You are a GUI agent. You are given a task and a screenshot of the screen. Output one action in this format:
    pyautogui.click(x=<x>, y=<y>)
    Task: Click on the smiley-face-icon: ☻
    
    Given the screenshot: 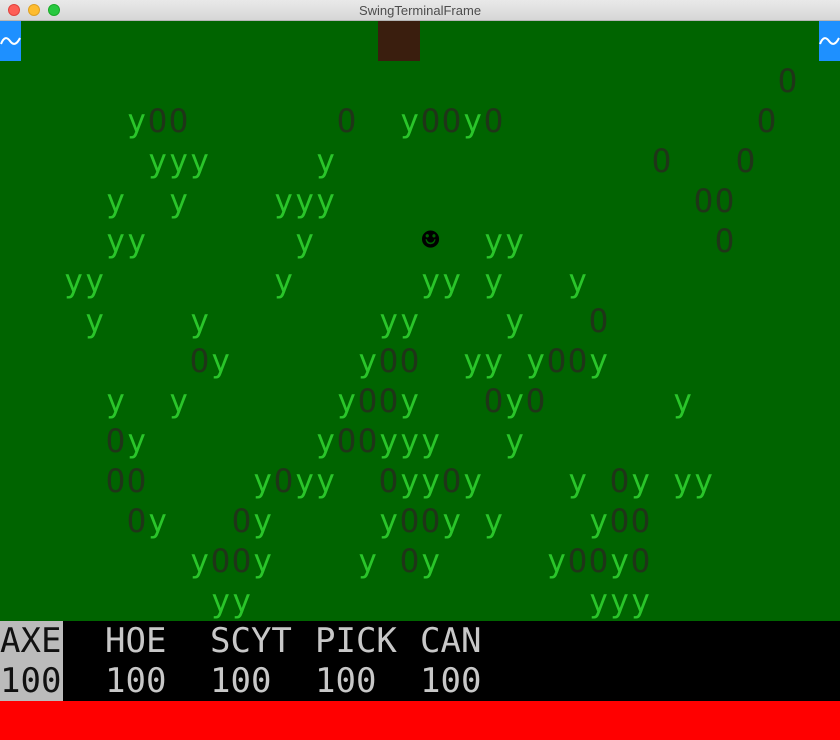 What is the action you would take?
    pyautogui.click(x=430, y=240)
    